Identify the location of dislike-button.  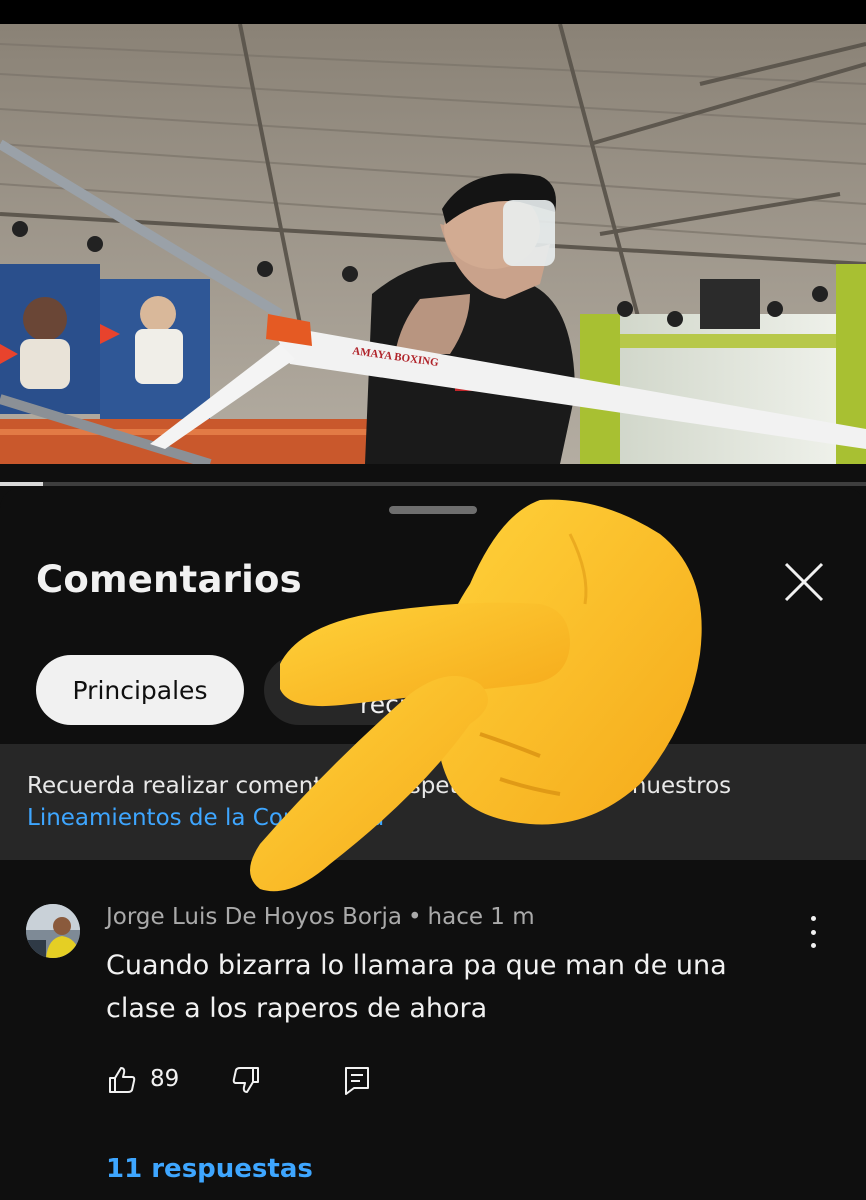
(246, 1080).